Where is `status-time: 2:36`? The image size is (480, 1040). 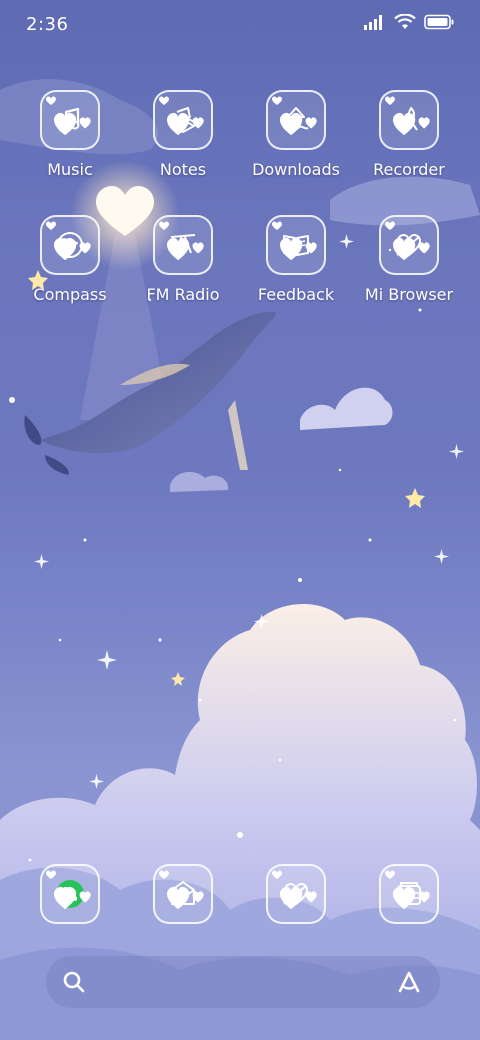
status-time: 2:36 is located at coordinates (47, 24).